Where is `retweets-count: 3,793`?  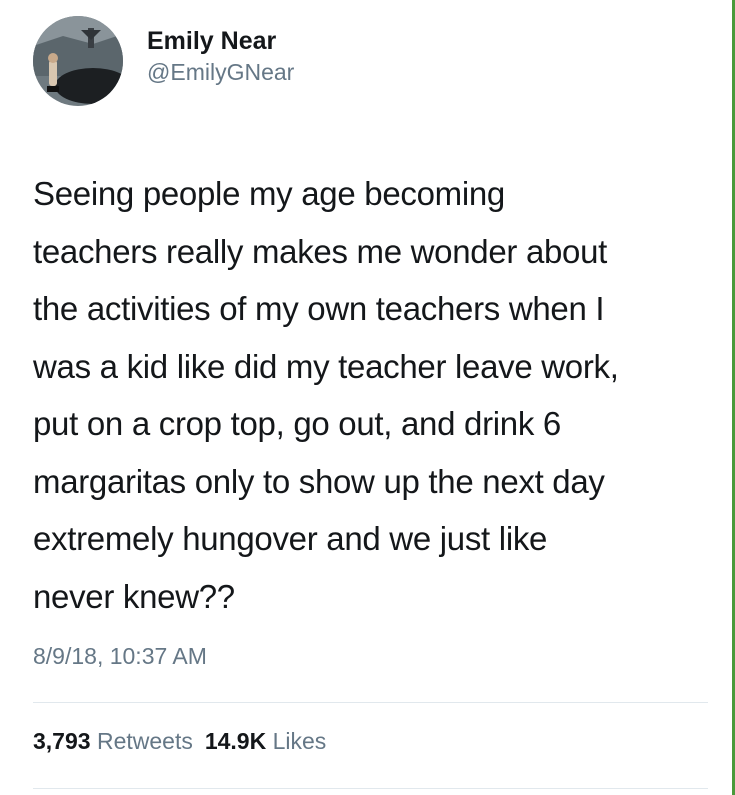
retweets-count: 3,793 is located at coordinates (62, 741).